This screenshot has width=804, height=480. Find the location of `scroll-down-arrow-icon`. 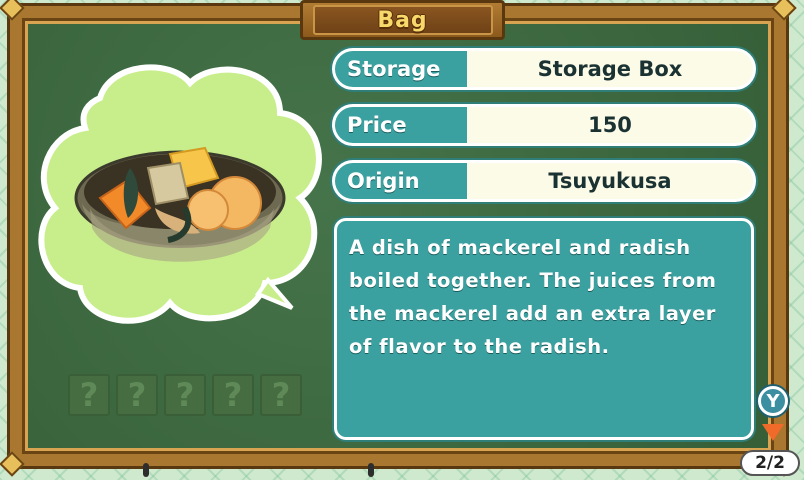

scroll-down-arrow-icon is located at coordinates (773, 432).